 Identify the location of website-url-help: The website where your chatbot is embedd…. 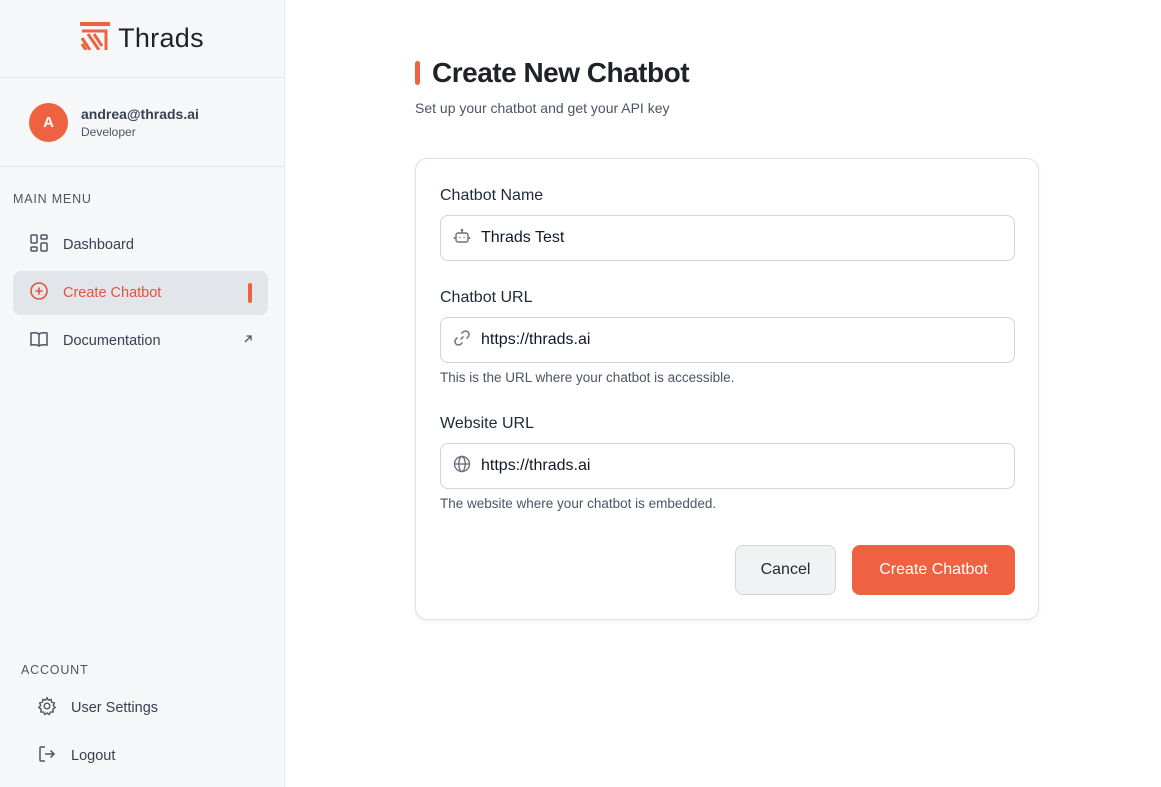
(578, 503).